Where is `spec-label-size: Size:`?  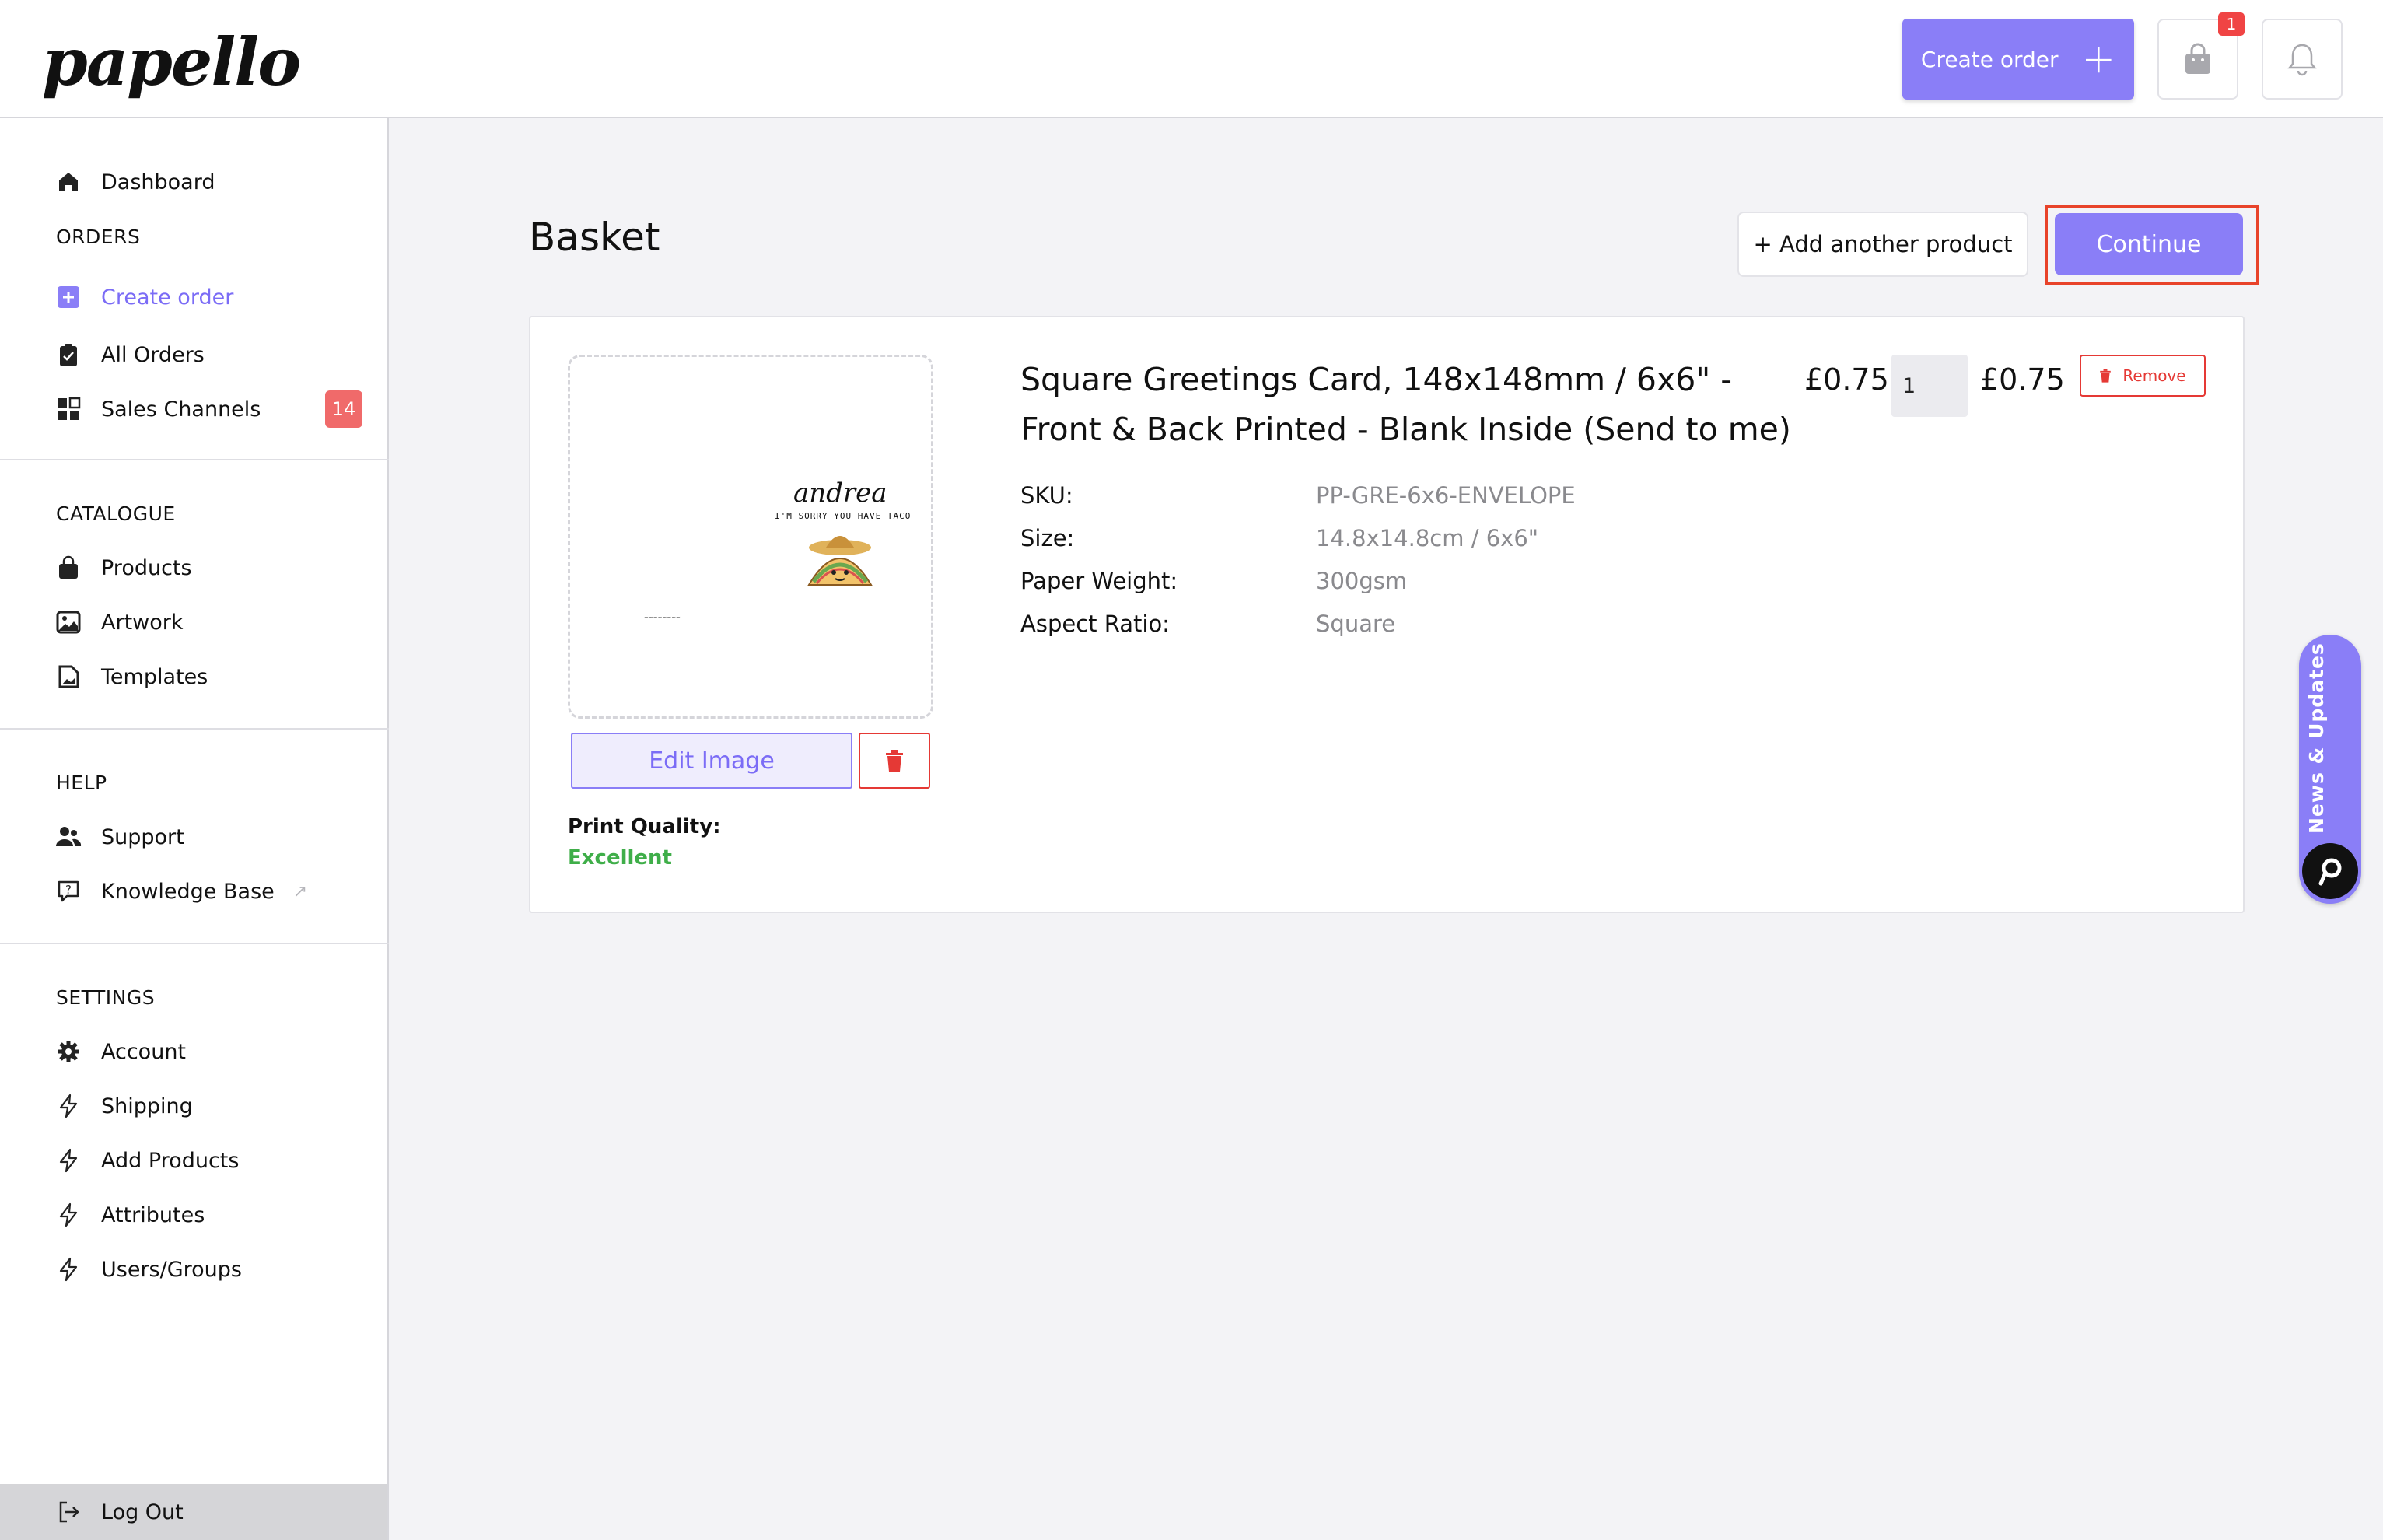 spec-label-size: Size: is located at coordinates (1047, 538).